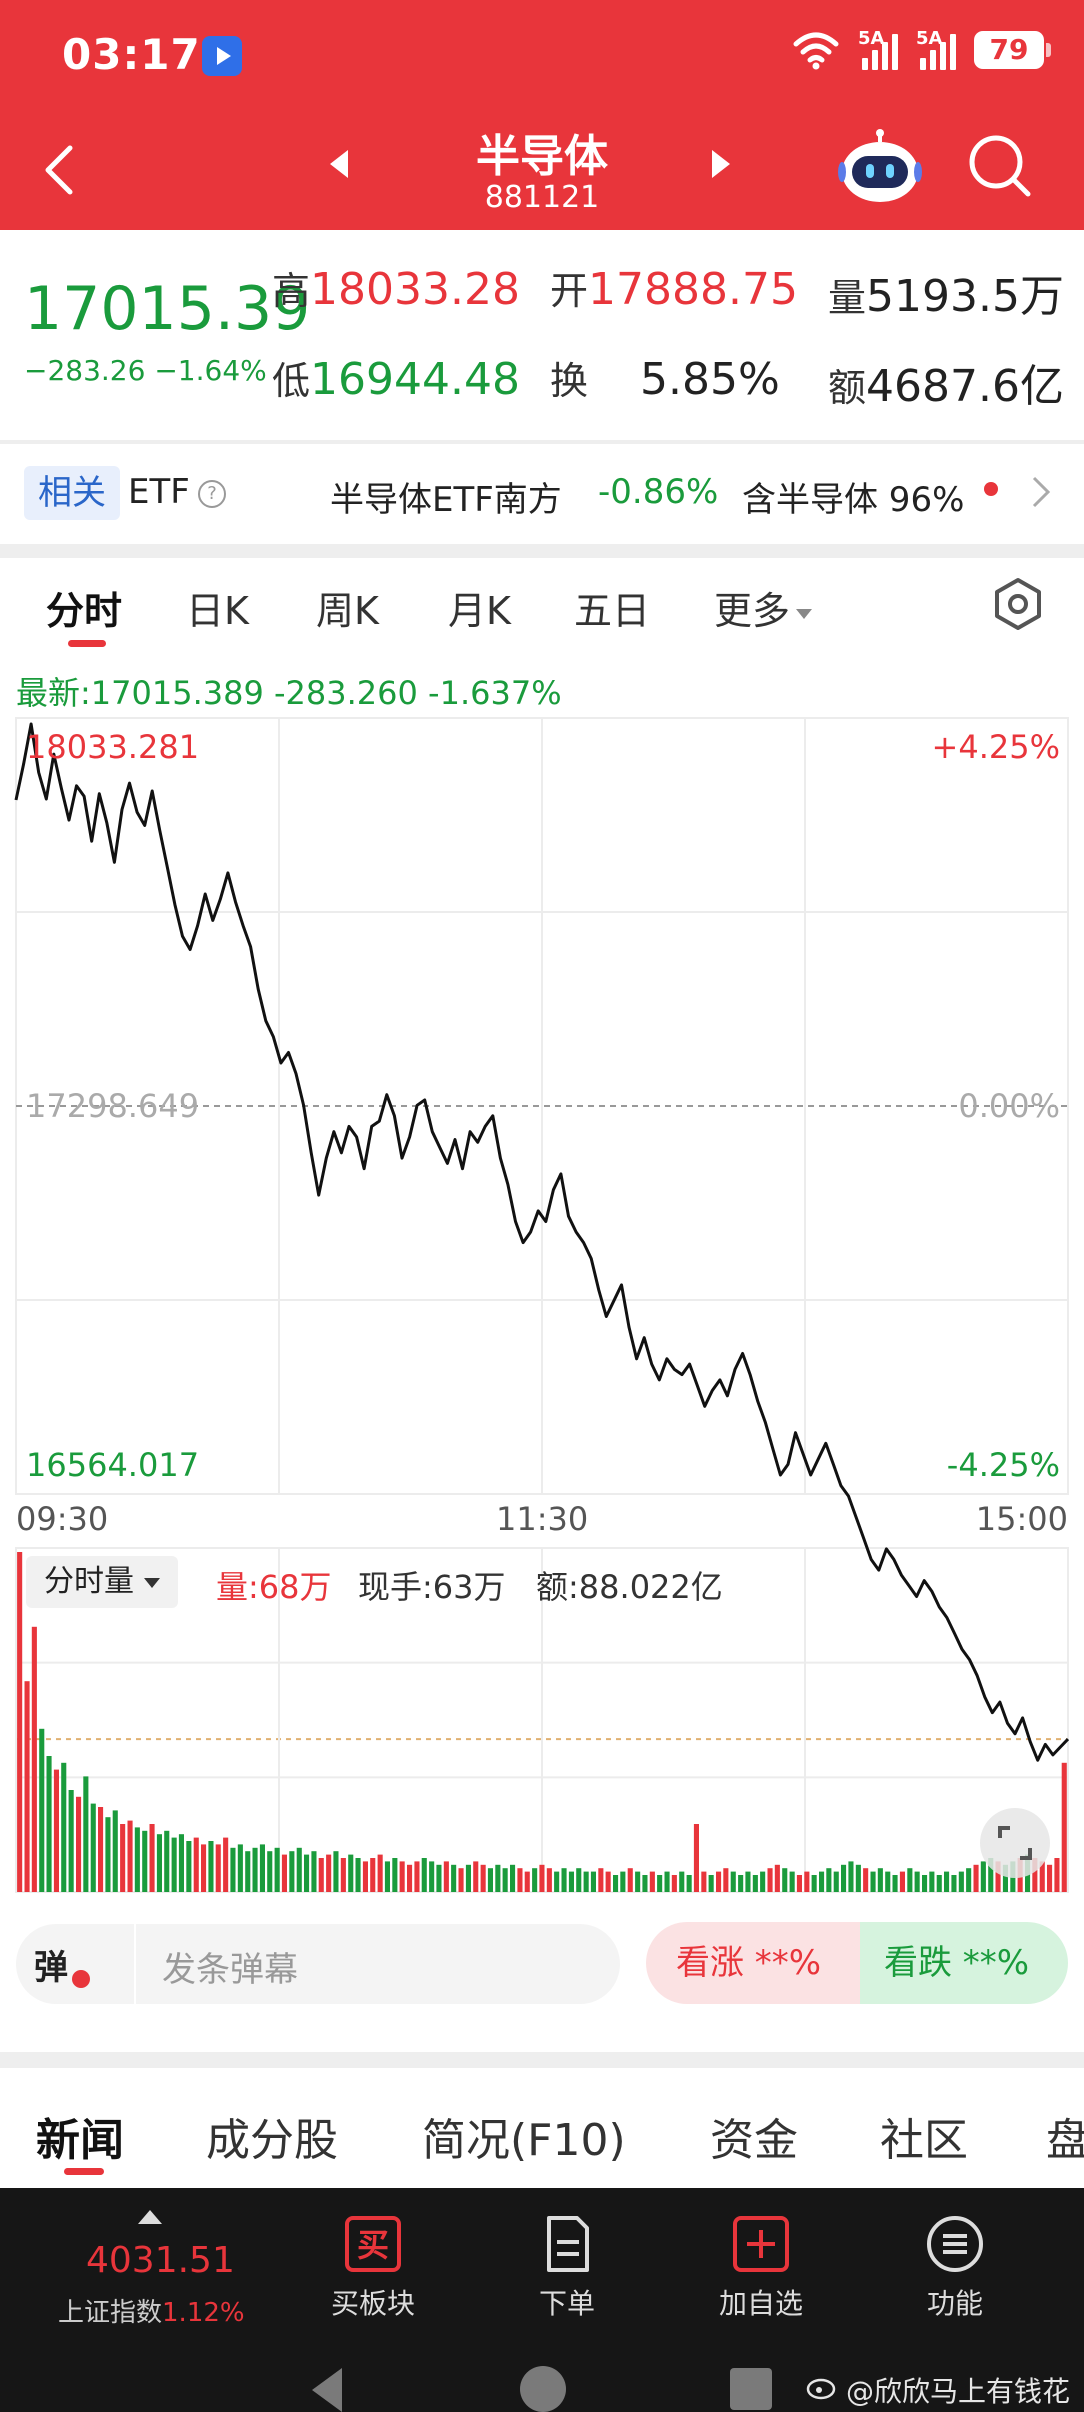 The height and width of the screenshot is (2412, 1084). I want to click on current-hand-info: 现手:63万, so click(432, 1587).